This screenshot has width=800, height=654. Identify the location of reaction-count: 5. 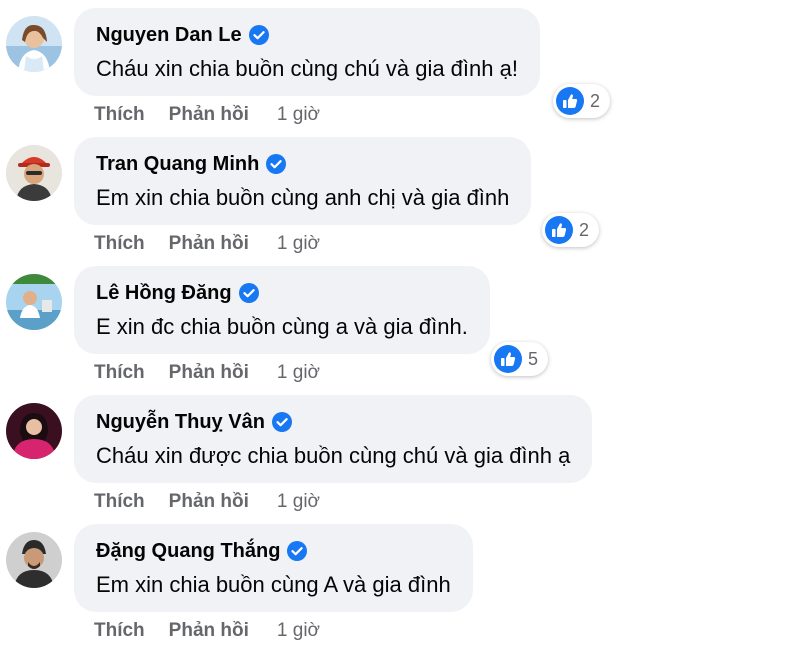
(520, 359).